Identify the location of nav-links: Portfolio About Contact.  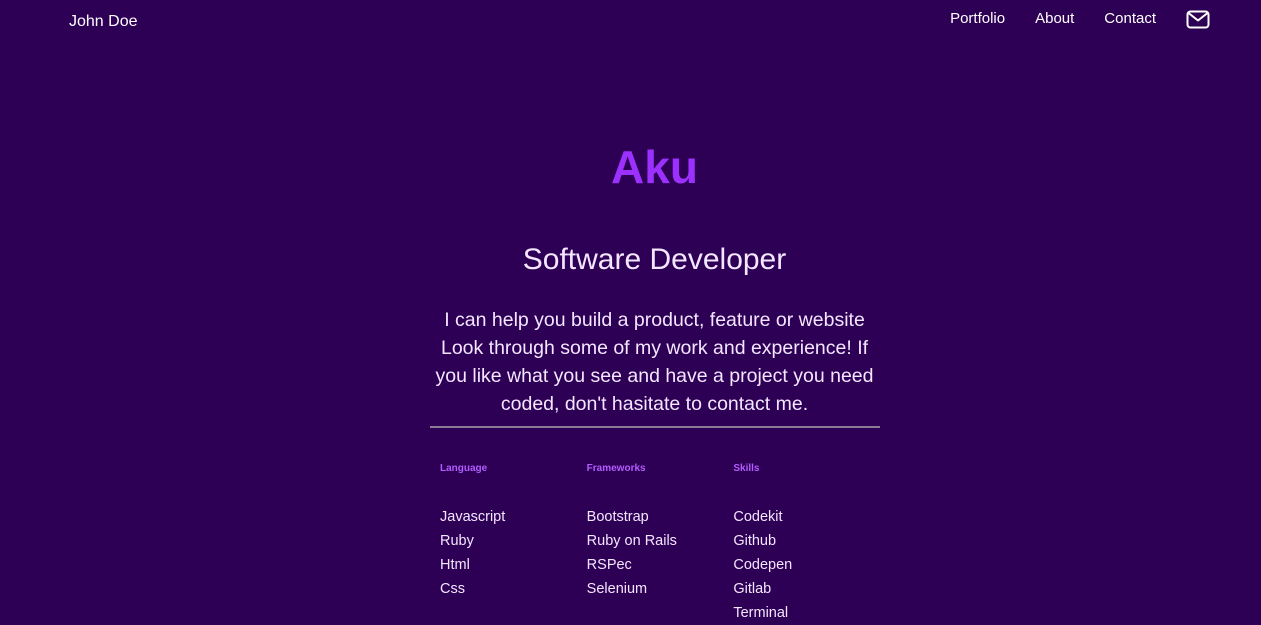
(1105, 19).